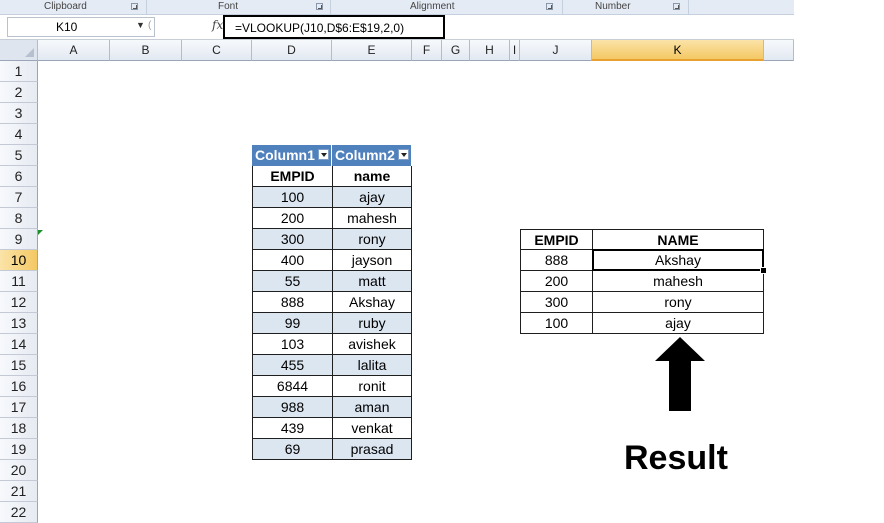 The image size is (884, 523). Describe the element at coordinates (678, 302) in the screenshot. I see `lookup-cell: rony` at that location.